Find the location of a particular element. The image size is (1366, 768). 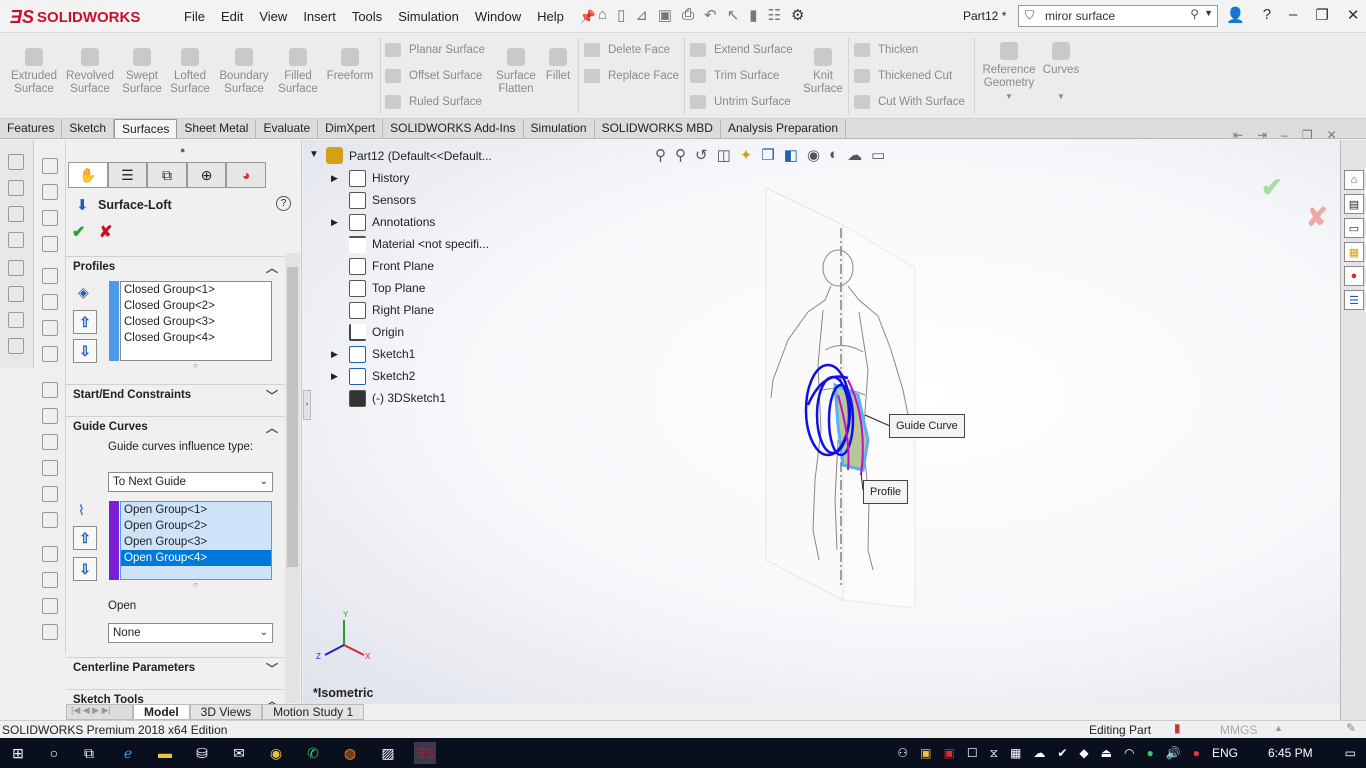

close-icon: ✕ is located at coordinates (1332, 135).